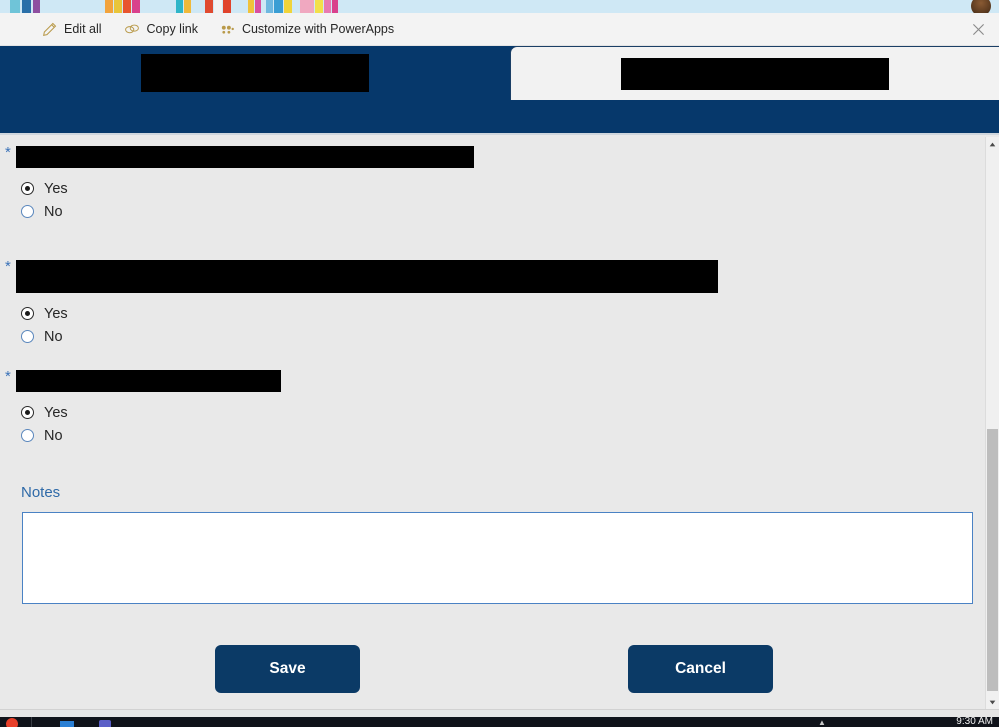  What do you see at coordinates (499, 713) in the screenshot?
I see `page-bottom-strip` at bounding box center [499, 713].